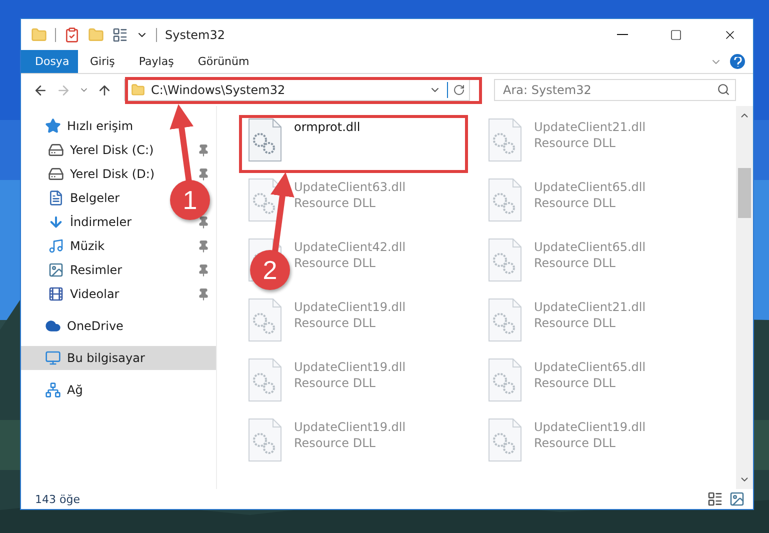  I want to click on minimize-icon, so click(622, 34).